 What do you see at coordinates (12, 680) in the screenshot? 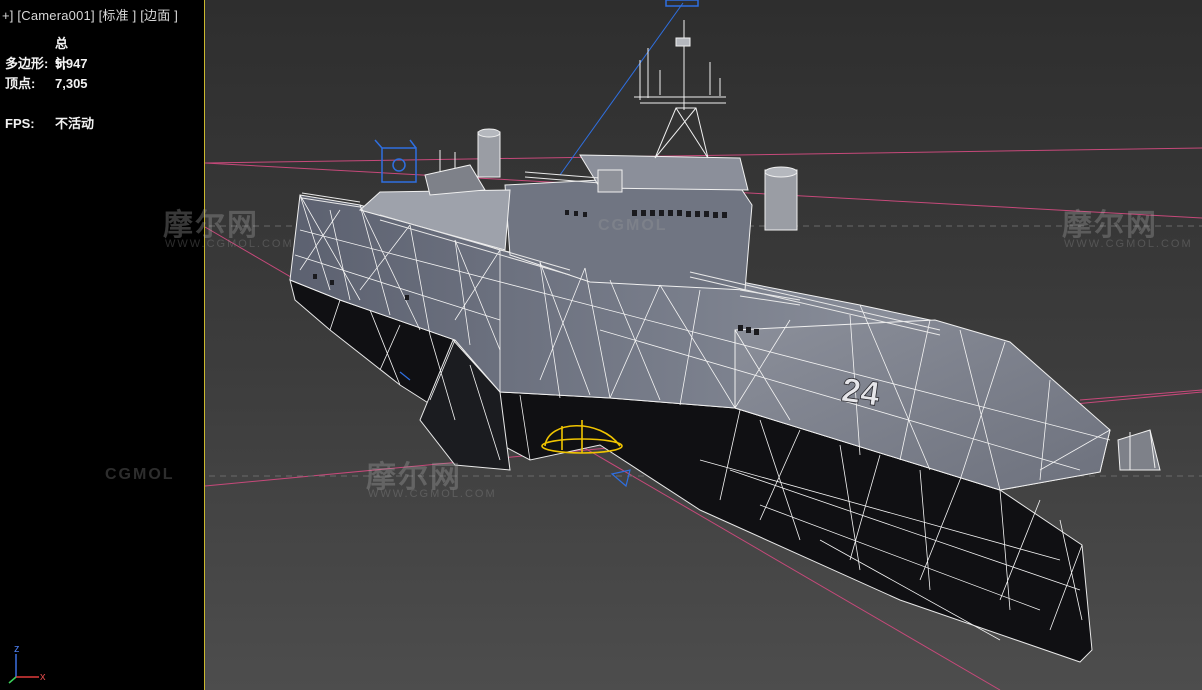
I see `y-axis-line` at bounding box center [12, 680].